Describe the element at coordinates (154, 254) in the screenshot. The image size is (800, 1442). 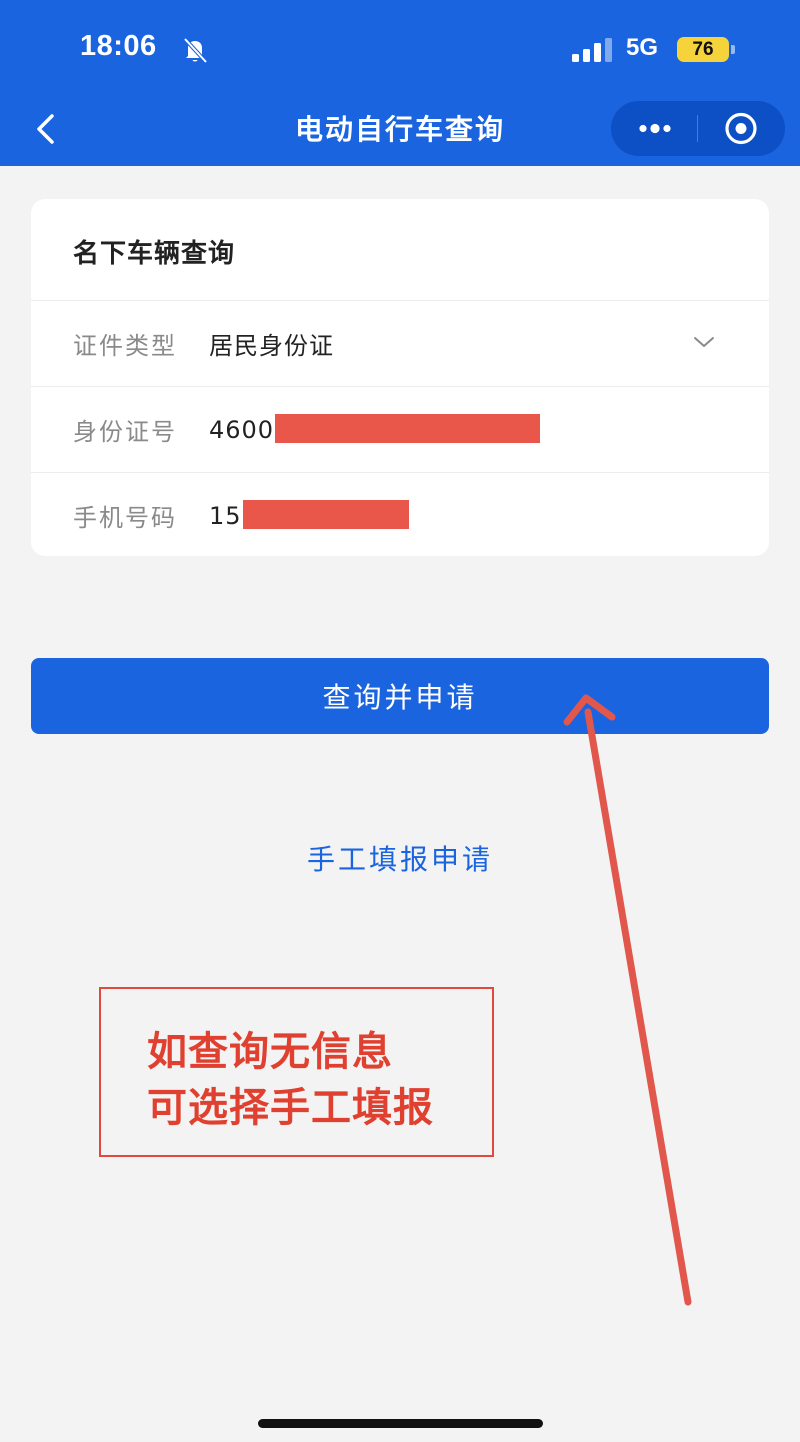
I see `card-title: 名下车辆查询` at that location.